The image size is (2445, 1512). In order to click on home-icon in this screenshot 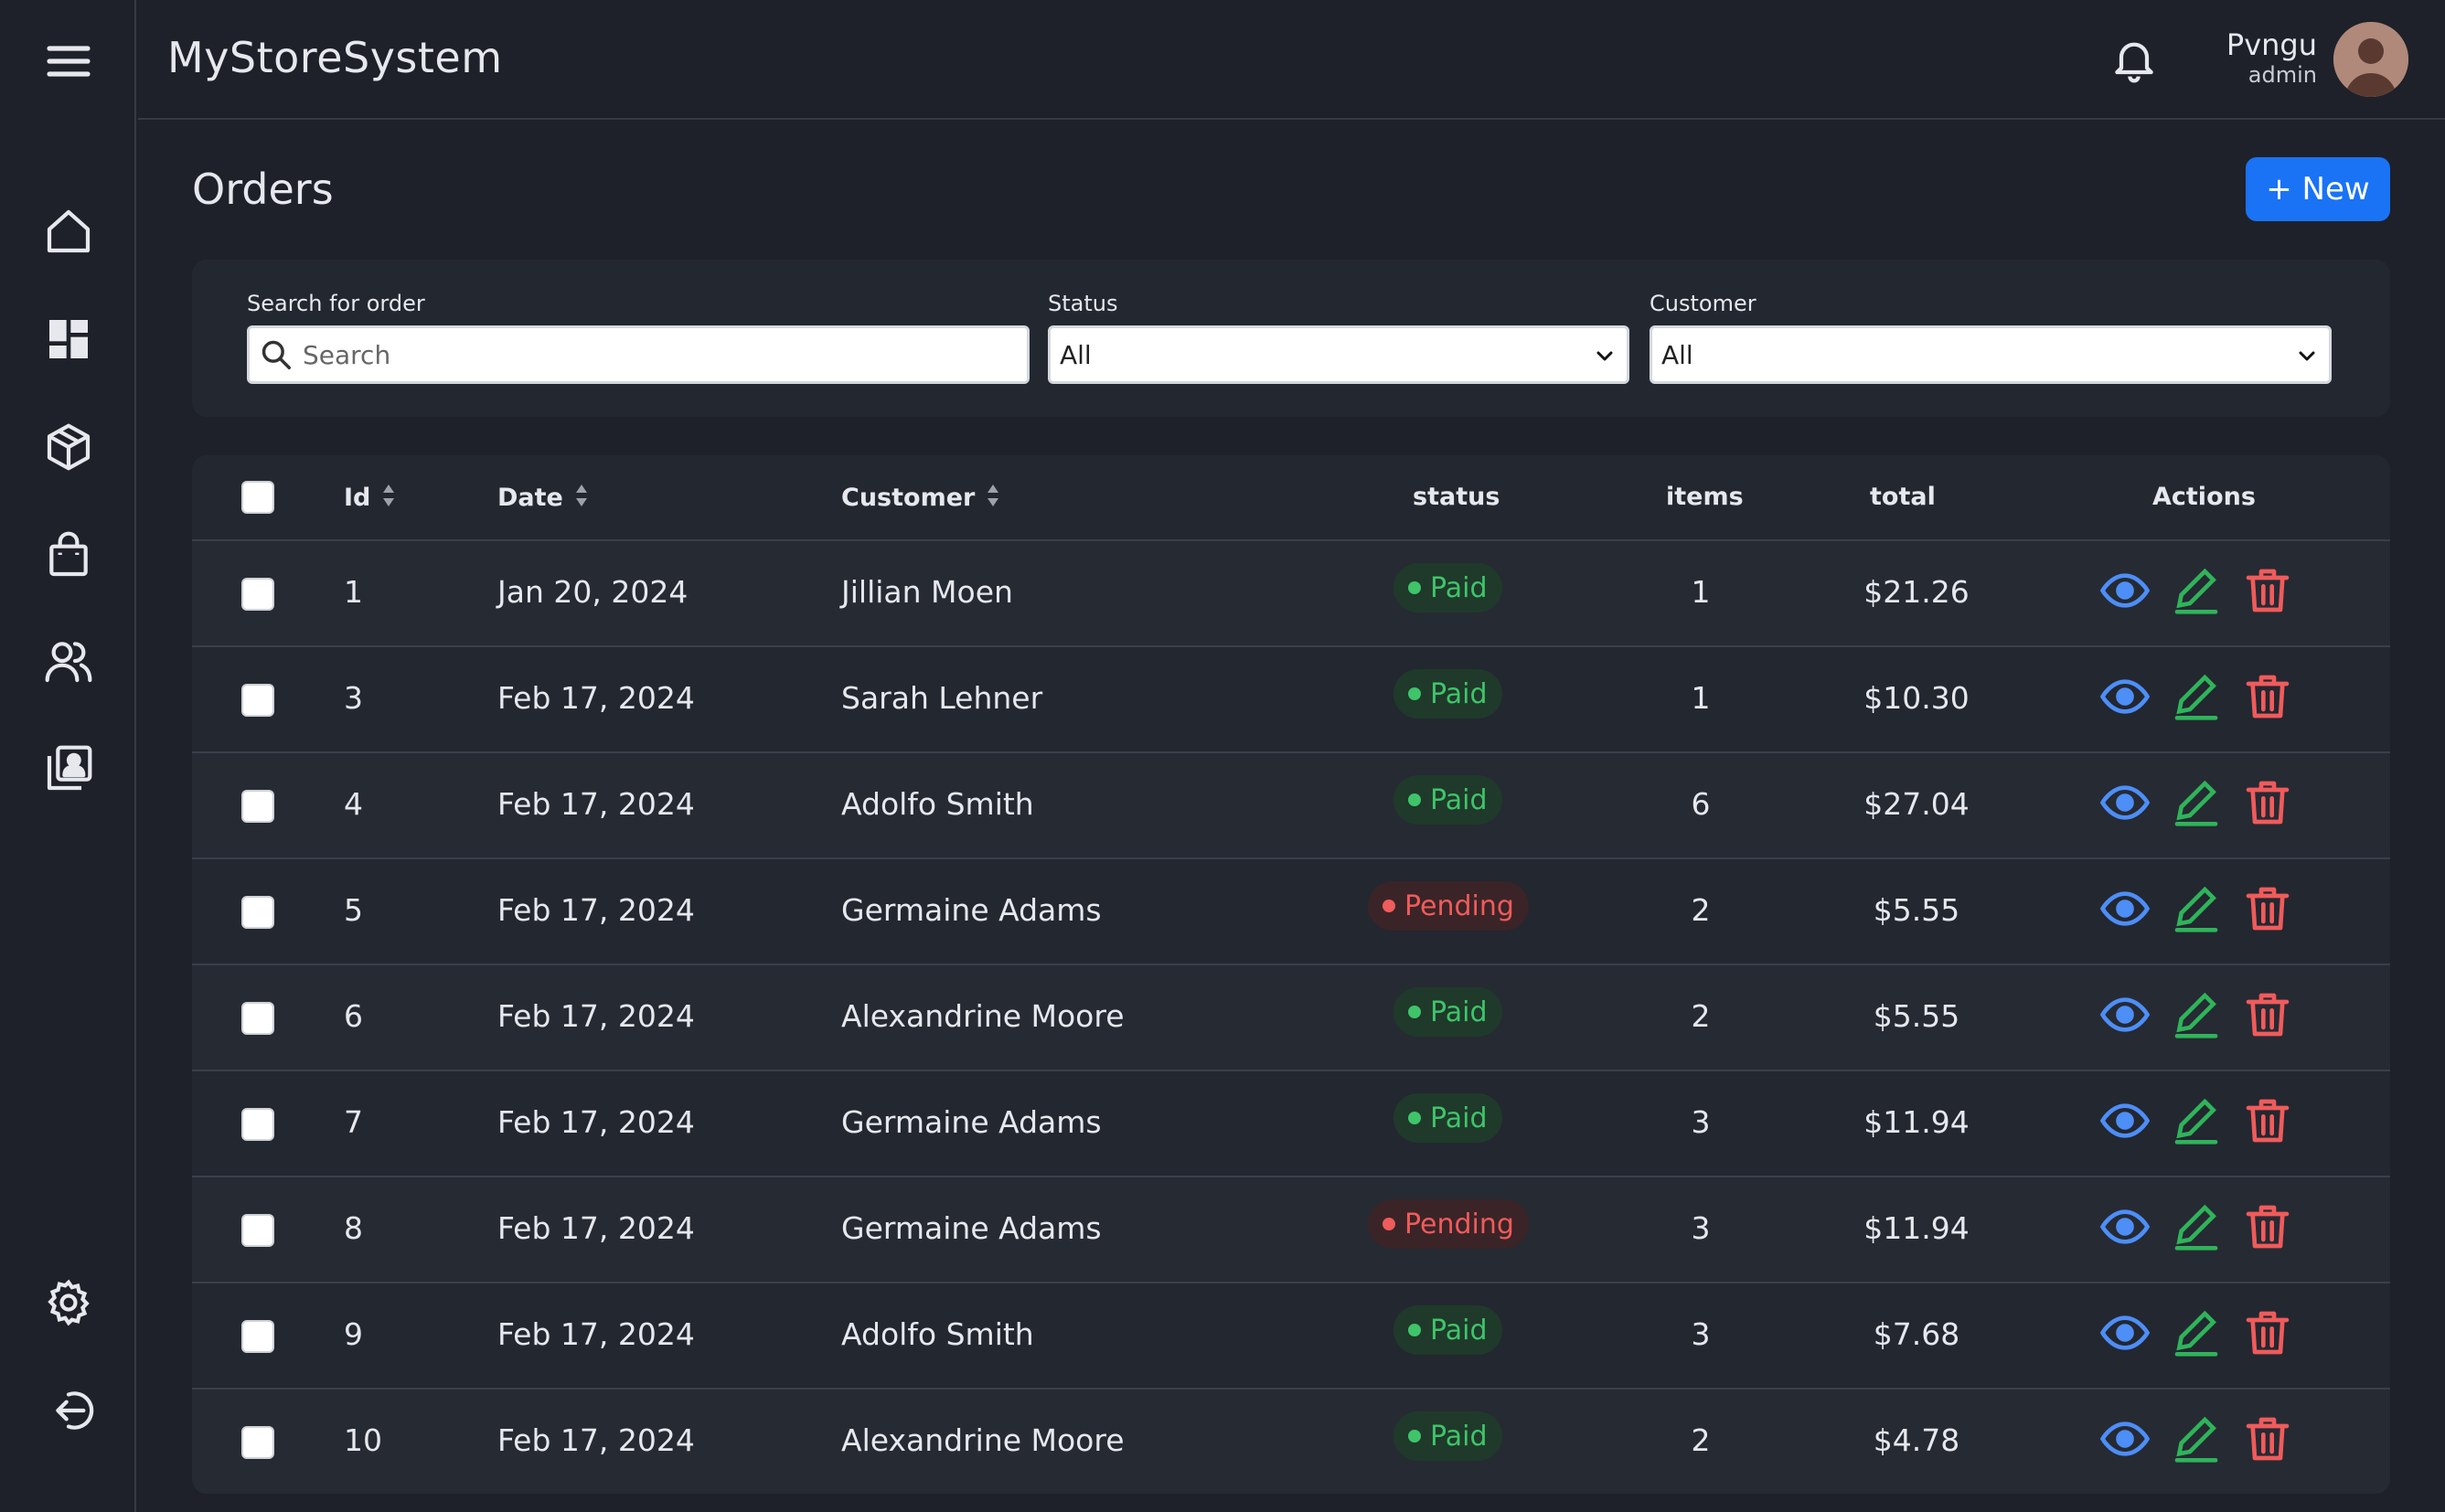, I will do `click(68, 231)`.